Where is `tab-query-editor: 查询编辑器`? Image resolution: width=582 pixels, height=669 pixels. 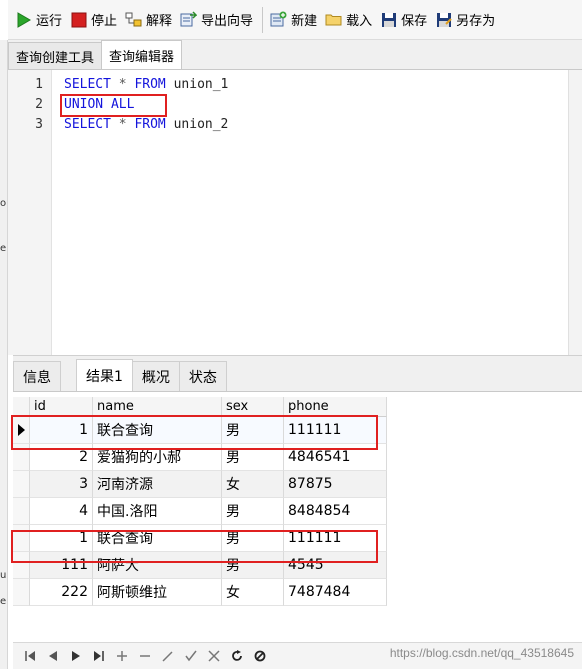
tab-query-editor: 查询编辑器 is located at coordinates (142, 54).